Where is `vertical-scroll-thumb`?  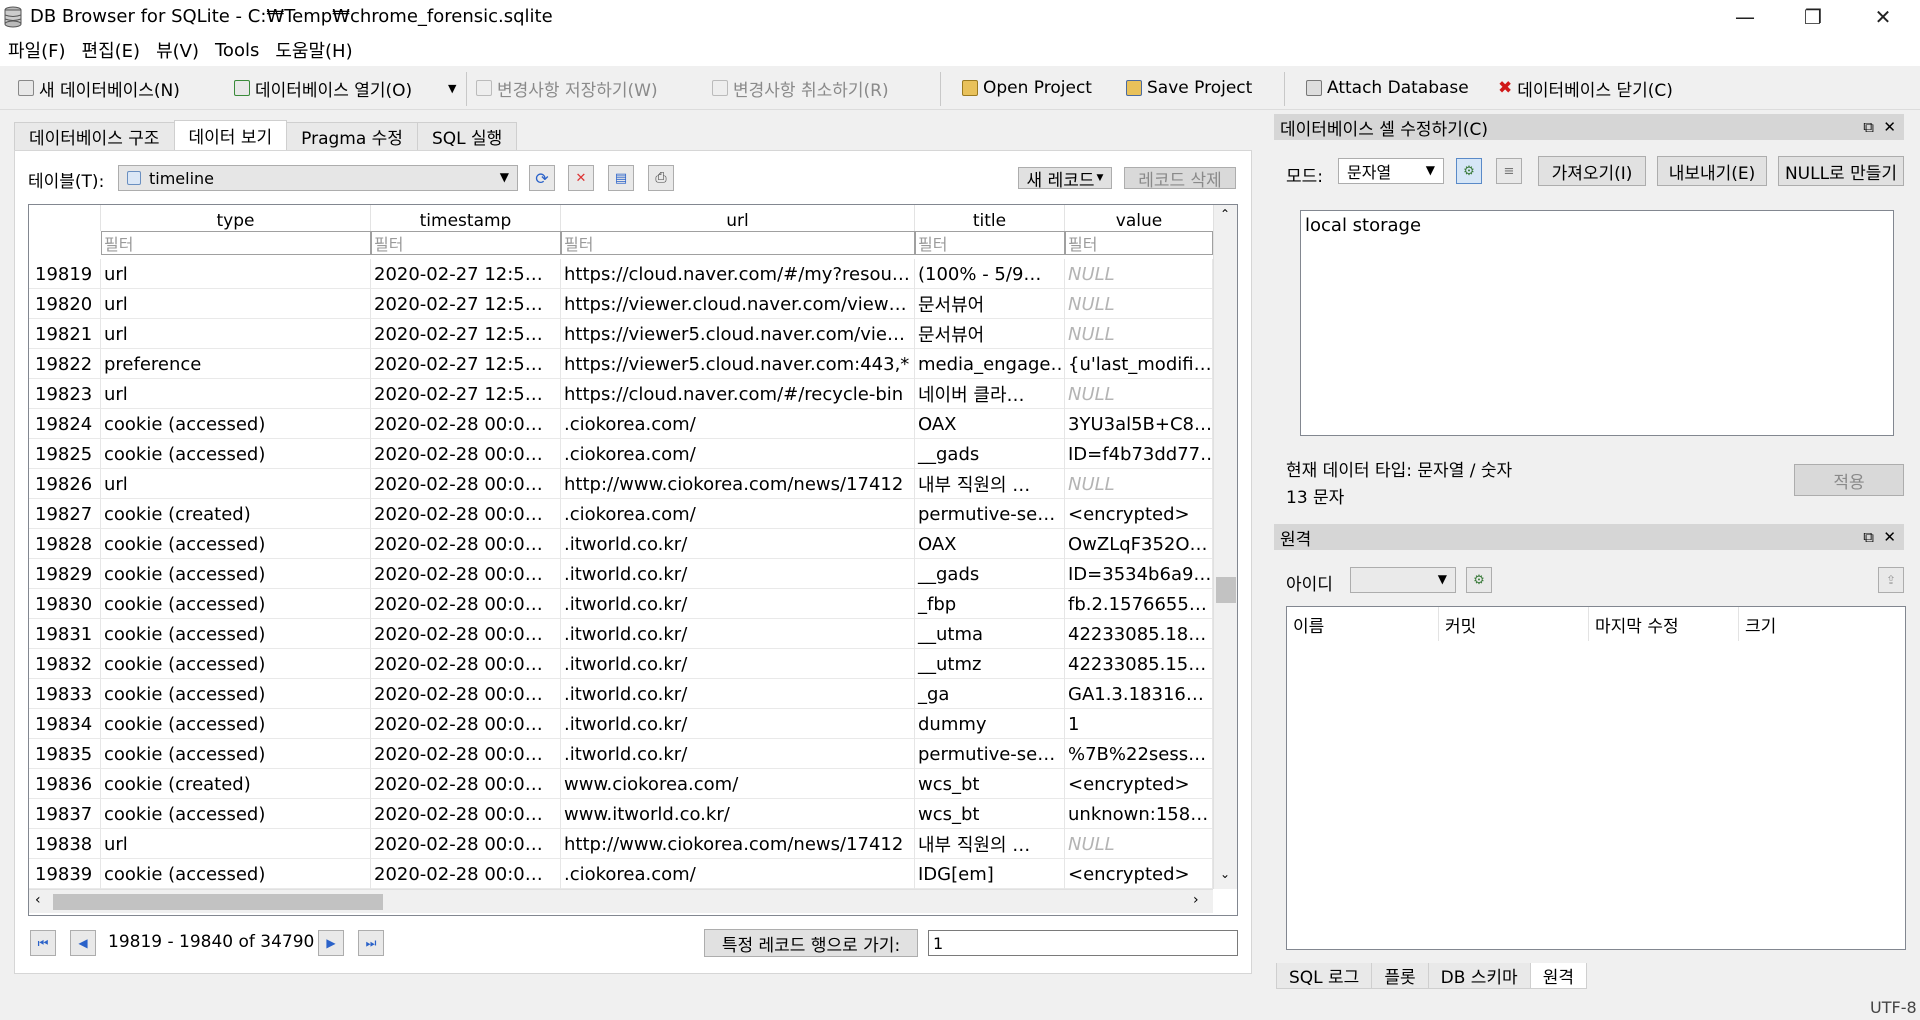
vertical-scroll-thumb is located at coordinates (1226, 590).